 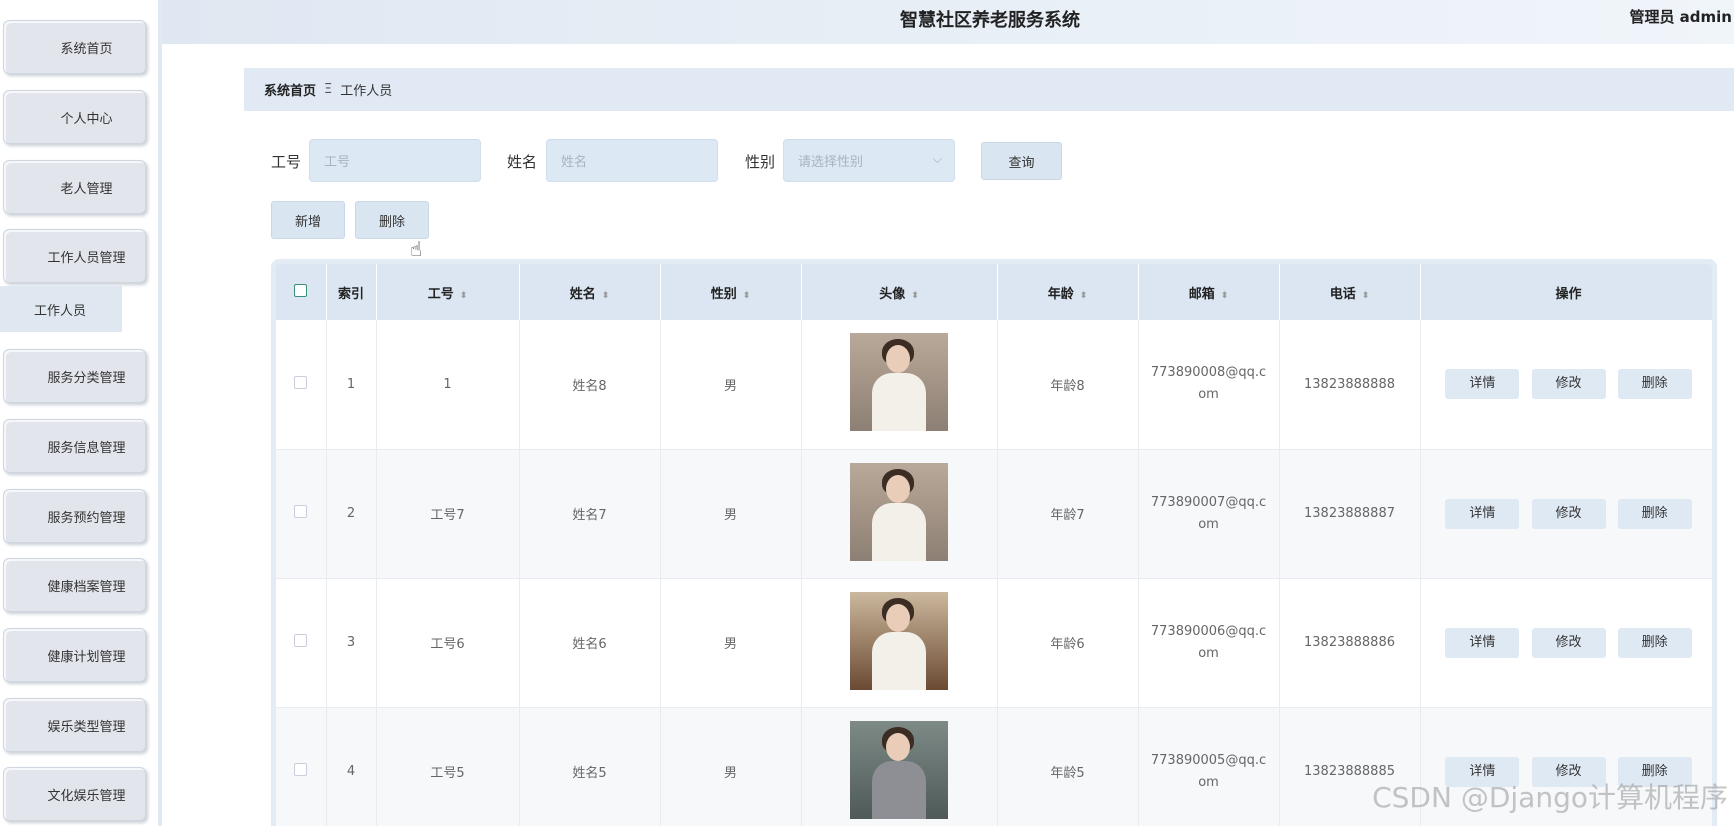 What do you see at coordinates (416, 249) in the screenshot?
I see `hand-cursor-icon: ☝` at bounding box center [416, 249].